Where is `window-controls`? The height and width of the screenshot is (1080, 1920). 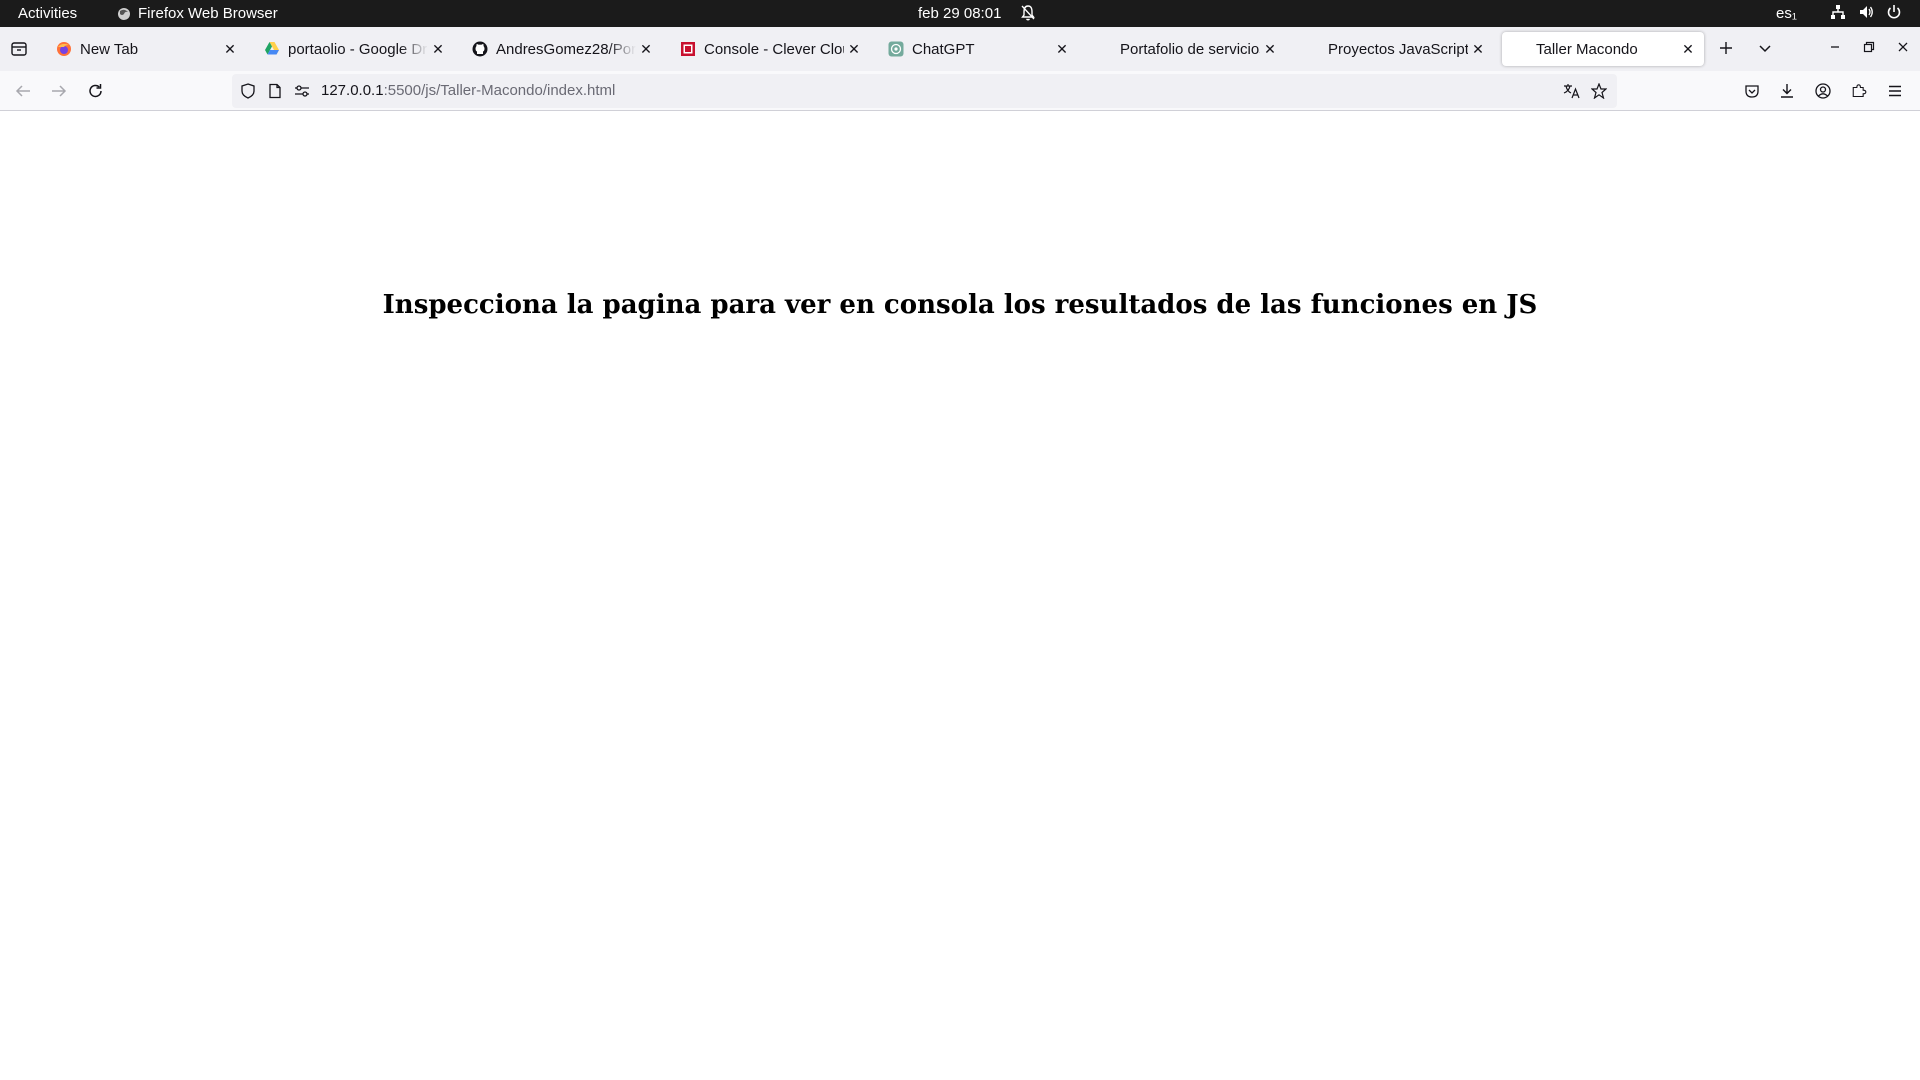 window-controls is located at coordinates (1869, 49).